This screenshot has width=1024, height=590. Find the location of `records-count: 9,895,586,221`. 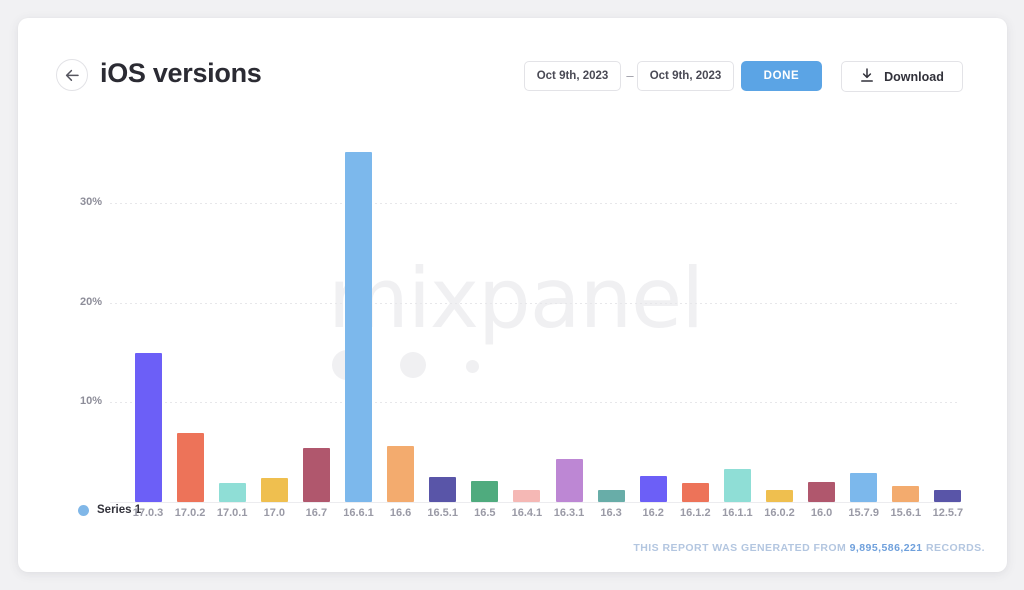

records-count: 9,895,586,221 is located at coordinates (886, 548).